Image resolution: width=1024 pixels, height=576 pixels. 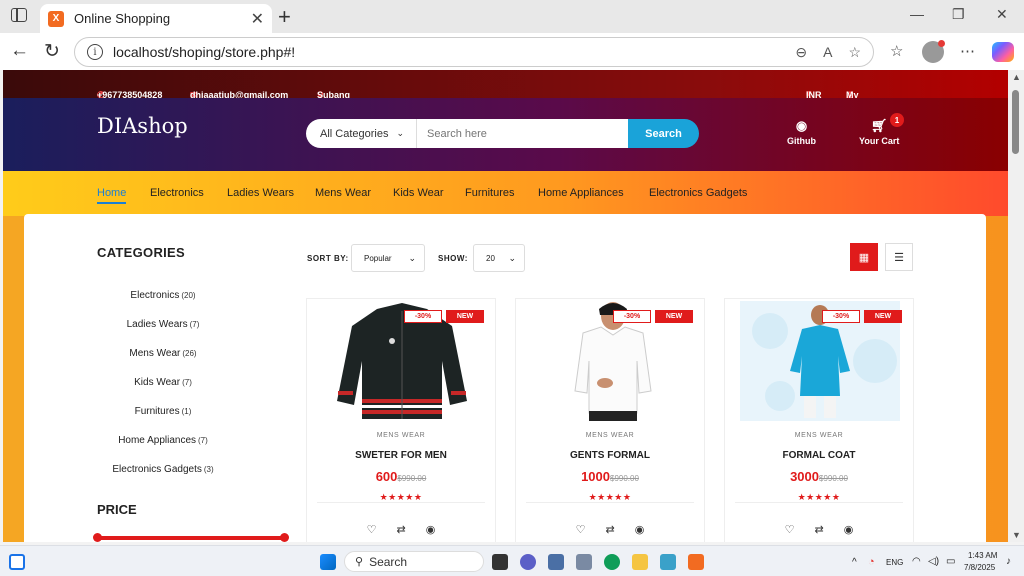 What do you see at coordinates (819, 476) in the screenshot?
I see `product-price: 3000$990.00` at bounding box center [819, 476].